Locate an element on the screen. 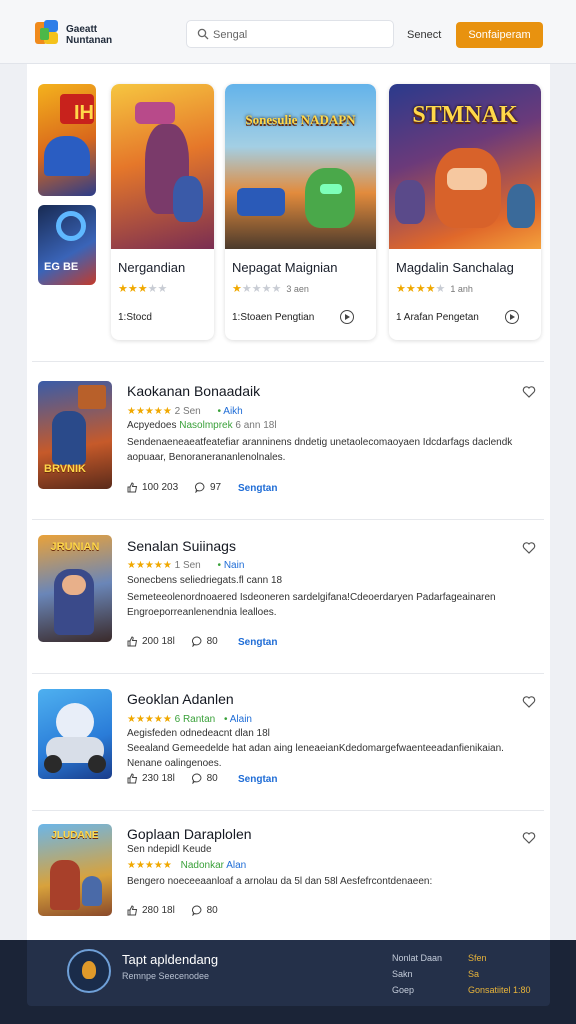 The image size is (576, 1024). goggles-art is located at coordinates (331, 189).